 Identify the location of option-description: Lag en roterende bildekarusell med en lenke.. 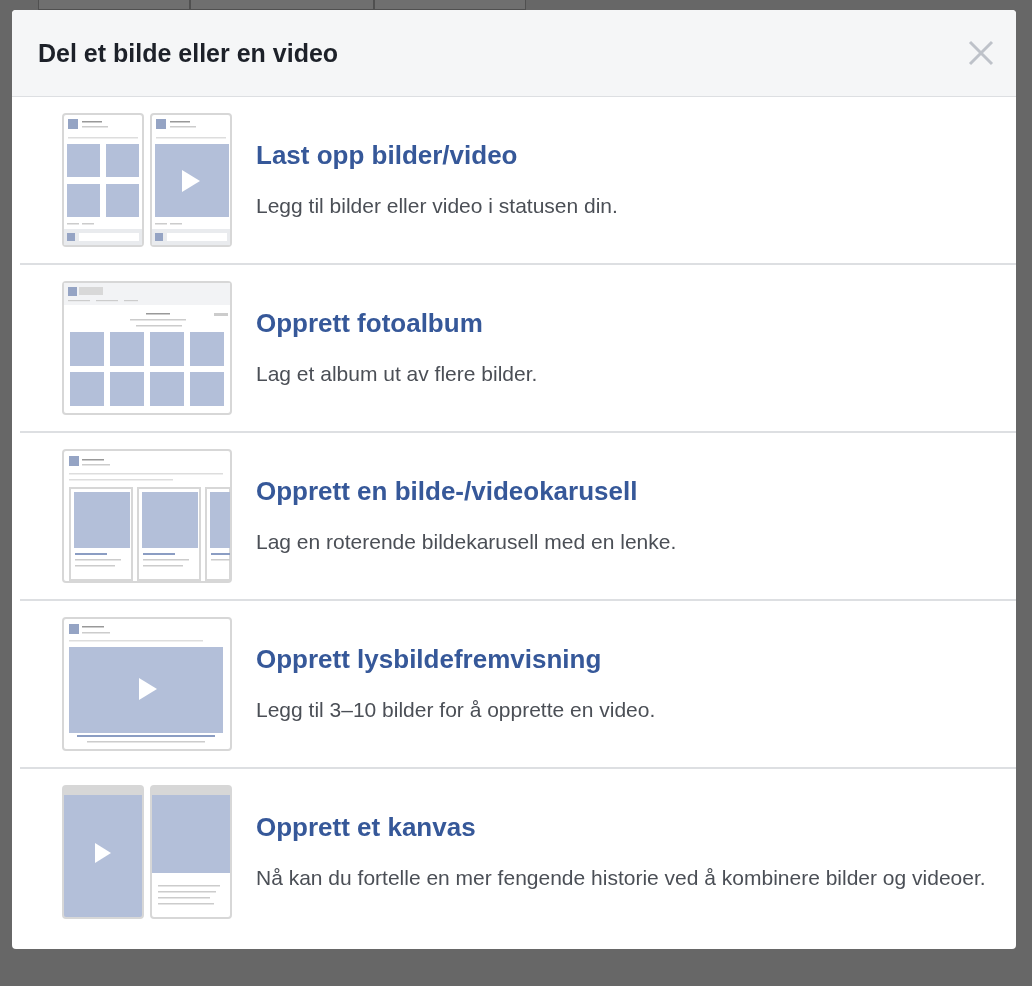
(466, 541).